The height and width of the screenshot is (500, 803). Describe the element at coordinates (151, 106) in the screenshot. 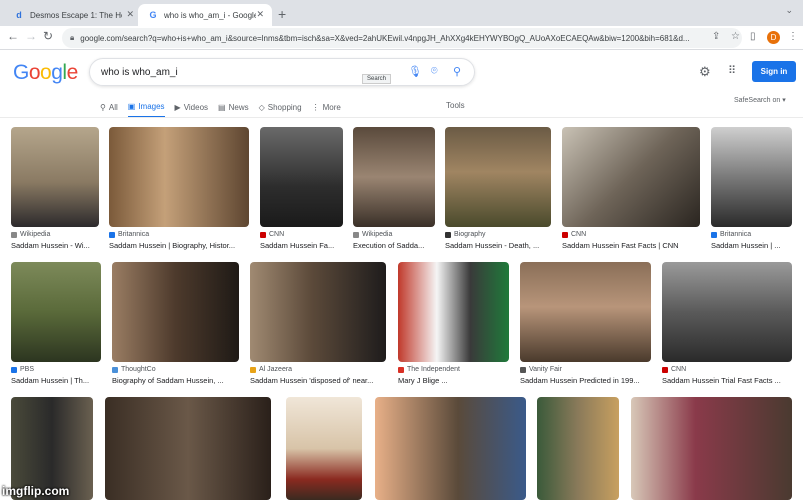

I see `filter-label: Images` at that location.